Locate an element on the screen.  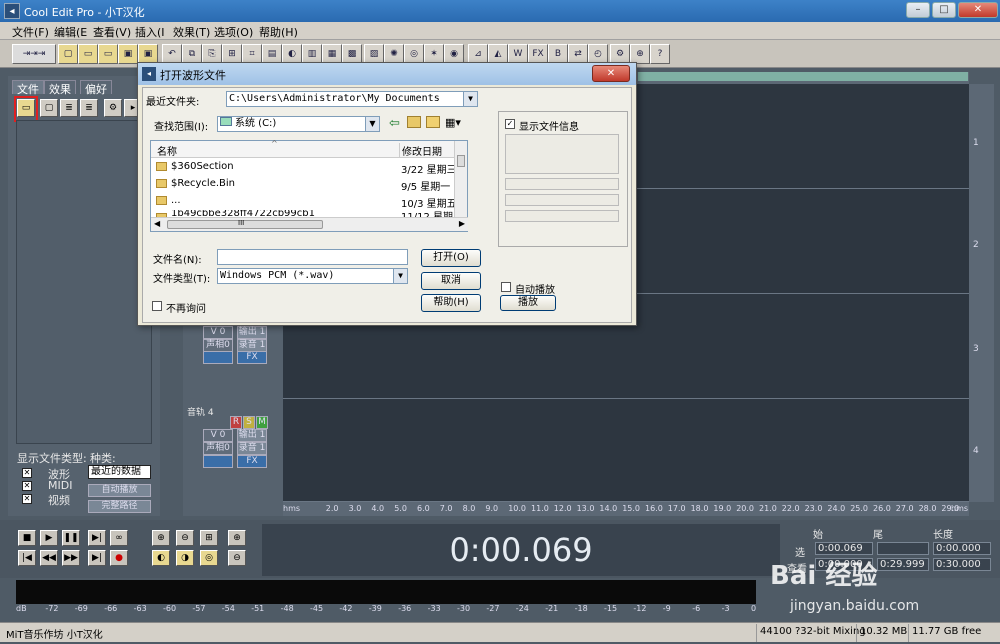
track4-lock is located at coordinates (218, 461).